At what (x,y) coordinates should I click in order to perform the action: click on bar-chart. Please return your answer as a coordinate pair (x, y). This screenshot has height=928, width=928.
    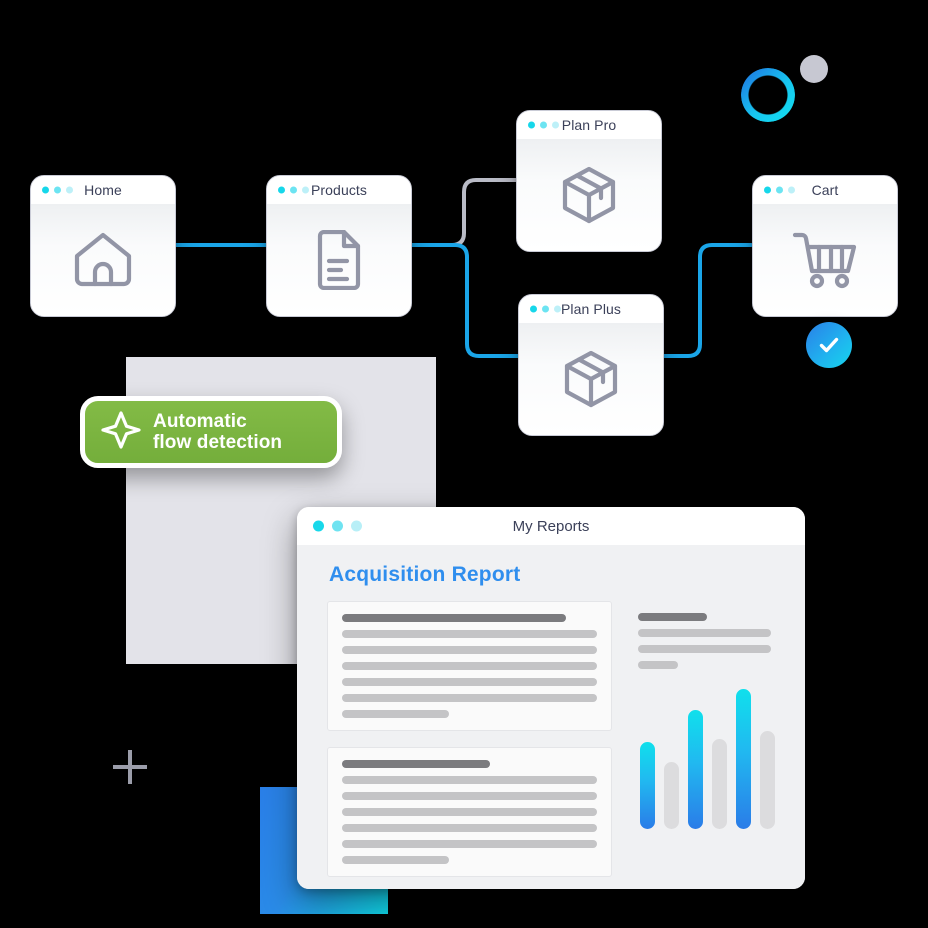
    Looking at the image, I should click on (701, 756).